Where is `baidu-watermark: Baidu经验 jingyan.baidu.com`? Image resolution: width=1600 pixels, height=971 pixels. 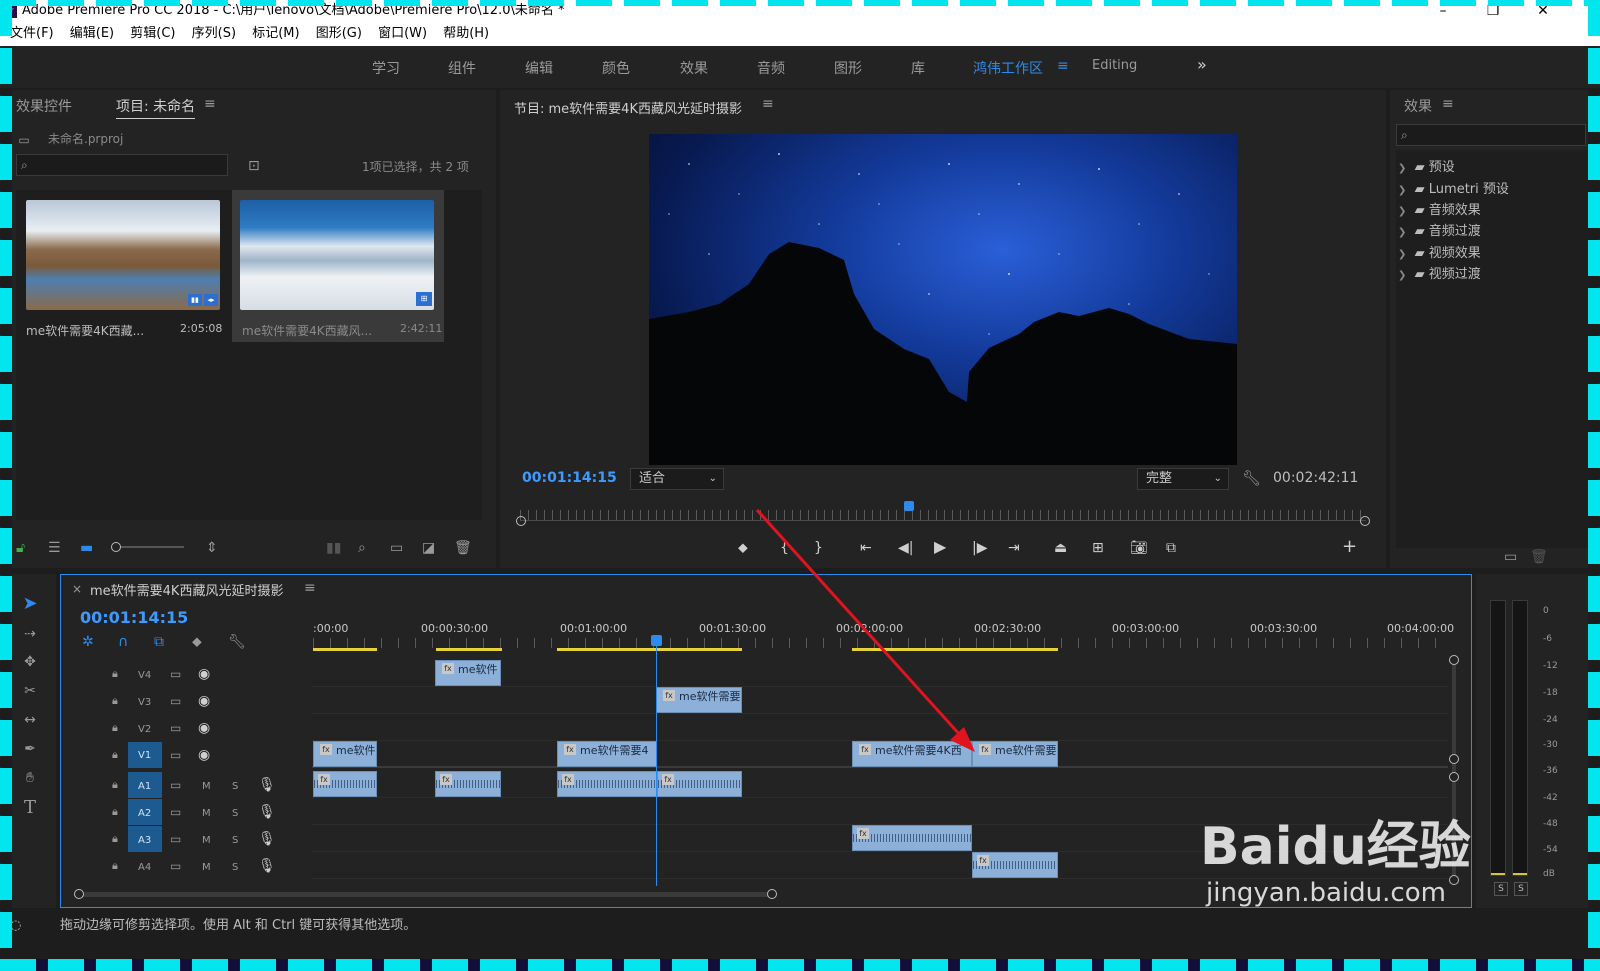
baidu-watermark: Baidu经验 jingyan.baidu.com is located at coordinates (1350, 850).